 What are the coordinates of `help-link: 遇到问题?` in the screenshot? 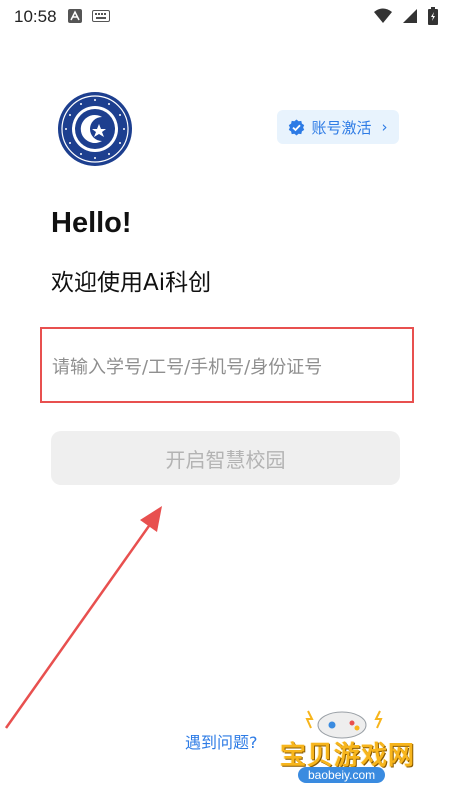 It's located at (221, 741).